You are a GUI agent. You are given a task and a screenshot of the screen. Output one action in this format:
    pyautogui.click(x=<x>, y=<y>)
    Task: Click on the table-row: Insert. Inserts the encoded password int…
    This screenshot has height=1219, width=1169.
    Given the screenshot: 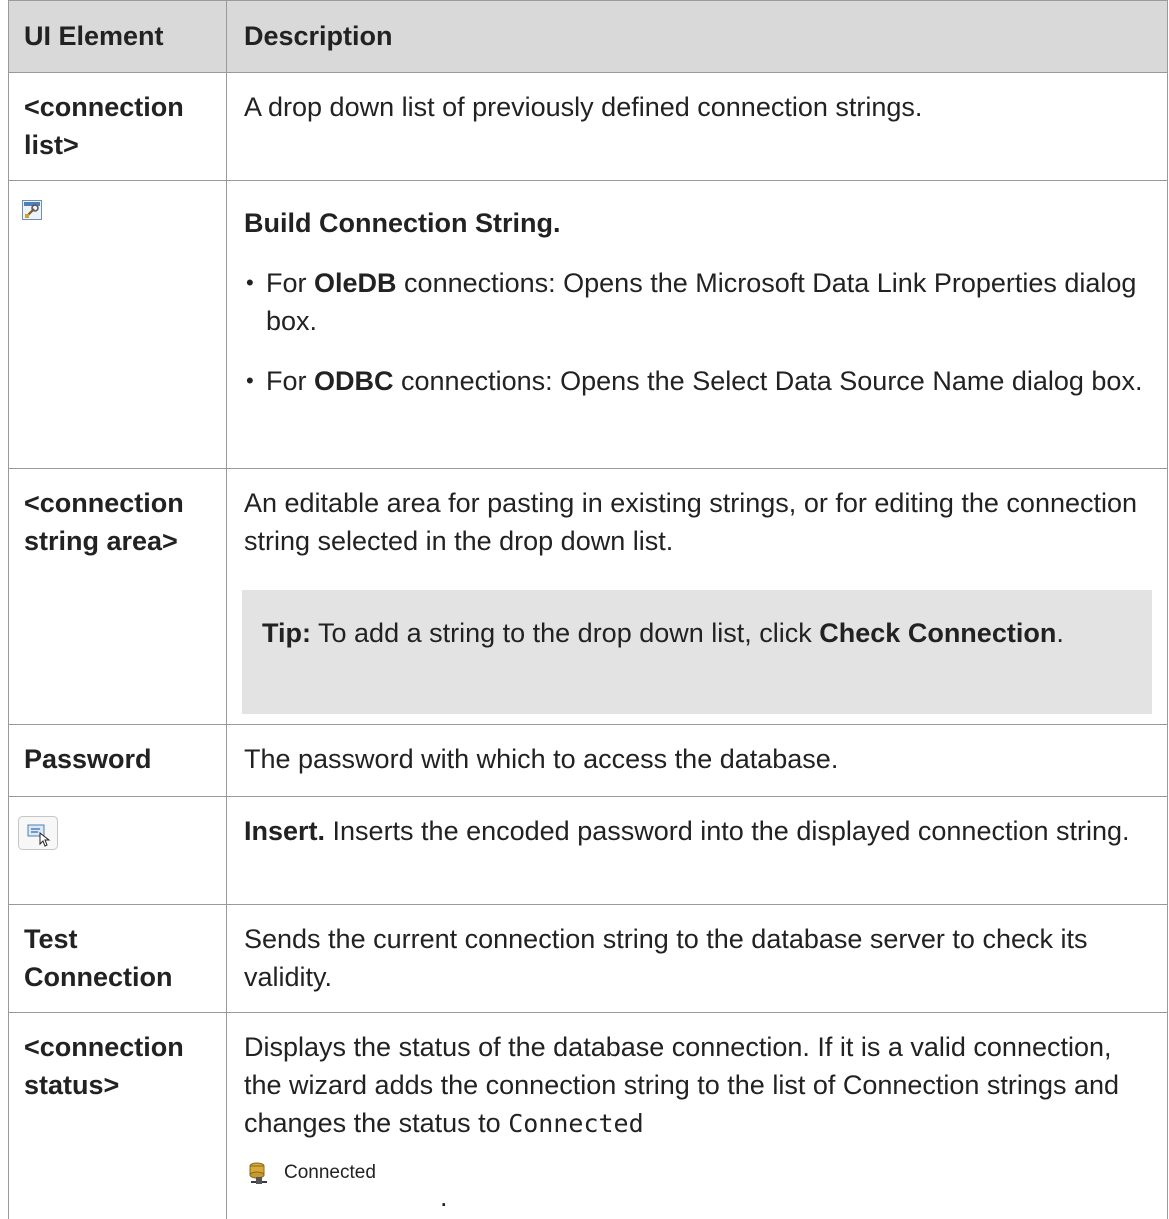 What is the action you would take?
    pyautogui.click(x=588, y=850)
    